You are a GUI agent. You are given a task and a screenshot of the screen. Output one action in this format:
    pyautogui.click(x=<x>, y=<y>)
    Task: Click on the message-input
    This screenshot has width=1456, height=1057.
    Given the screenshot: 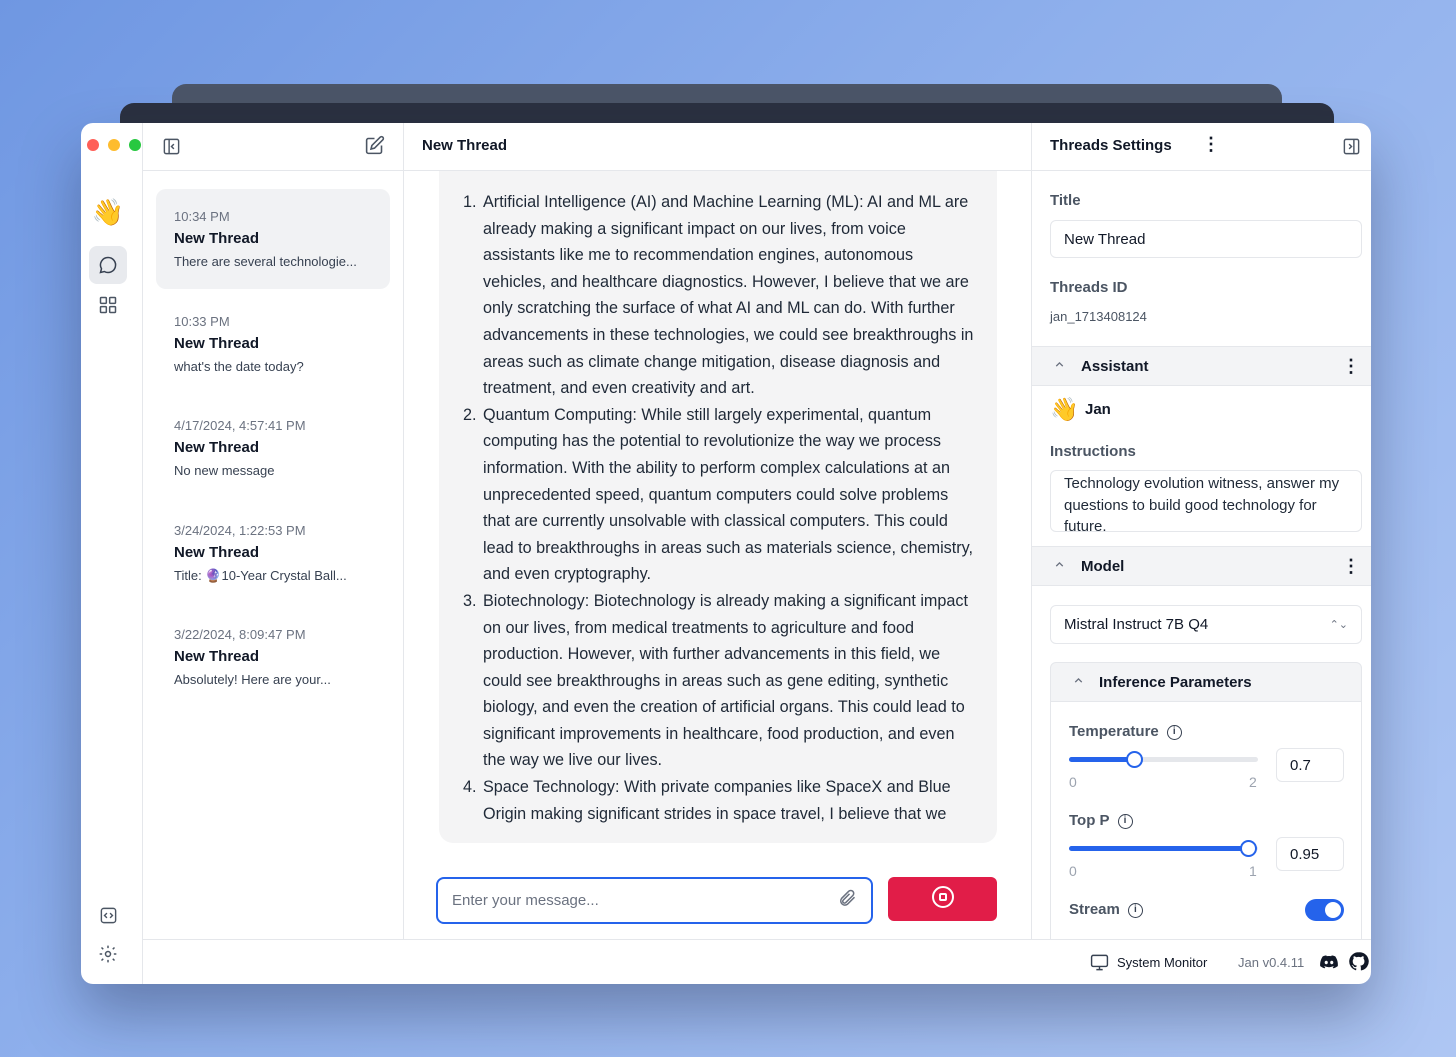 What is the action you would take?
    pyautogui.click(x=644, y=900)
    